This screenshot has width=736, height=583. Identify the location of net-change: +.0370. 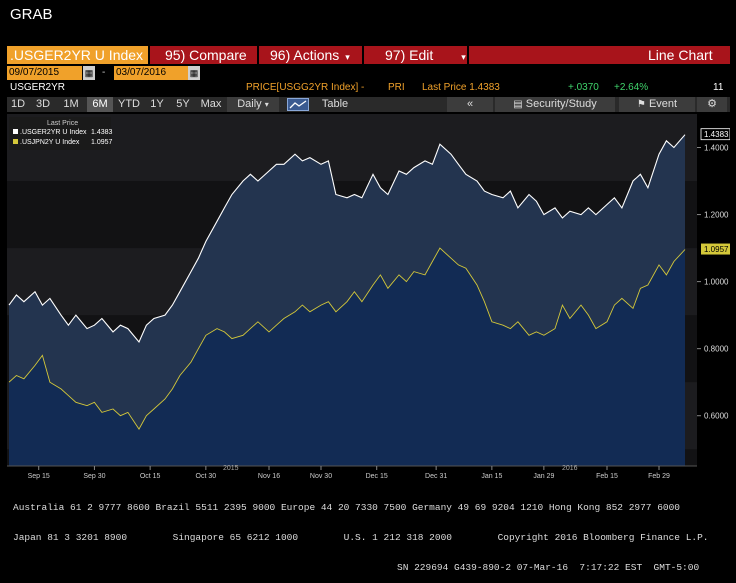
(583, 87).